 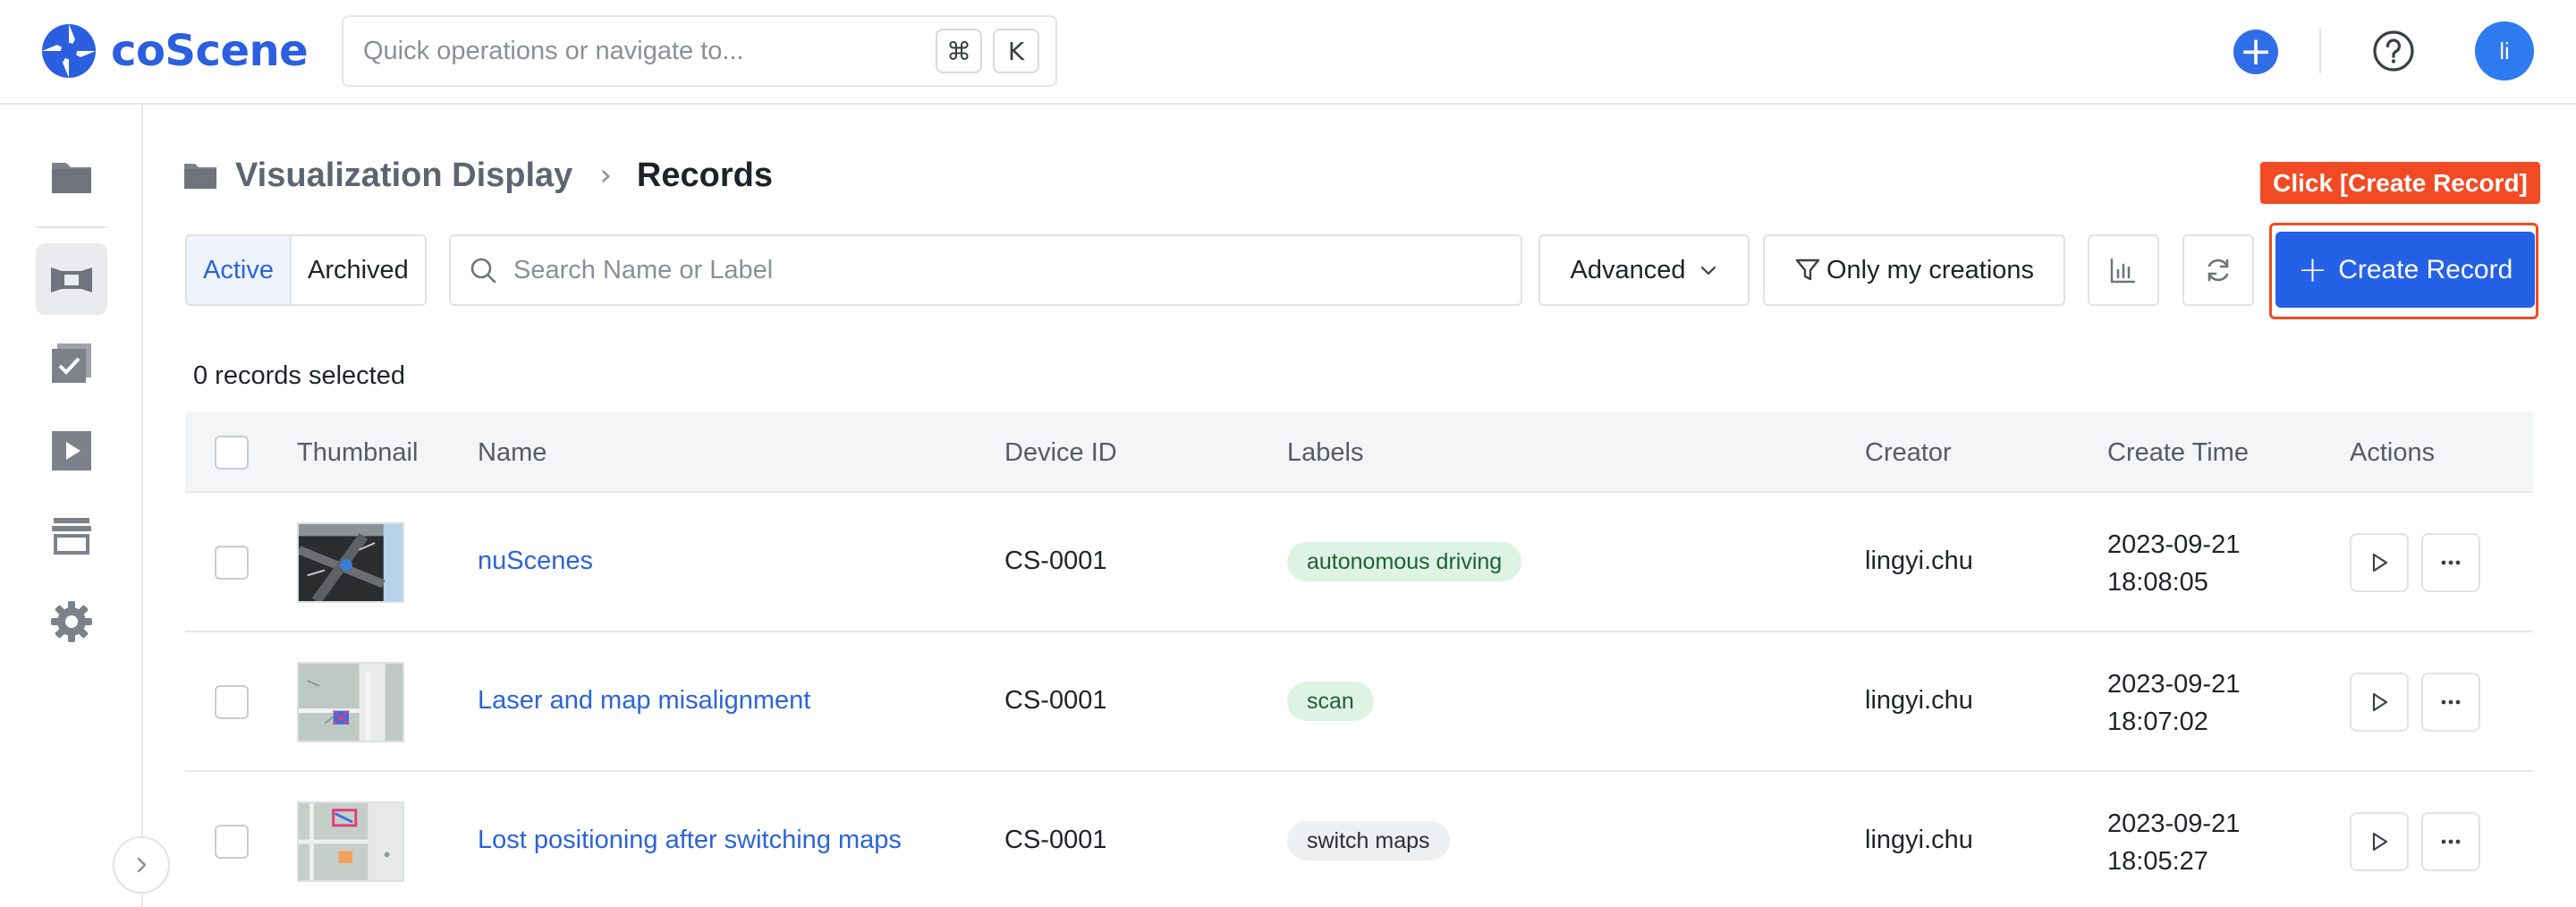 What do you see at coordinates (1404, 561) in the screenshot?
I see `label-tag: autonomous driving` at bounding box center [1404, 561].